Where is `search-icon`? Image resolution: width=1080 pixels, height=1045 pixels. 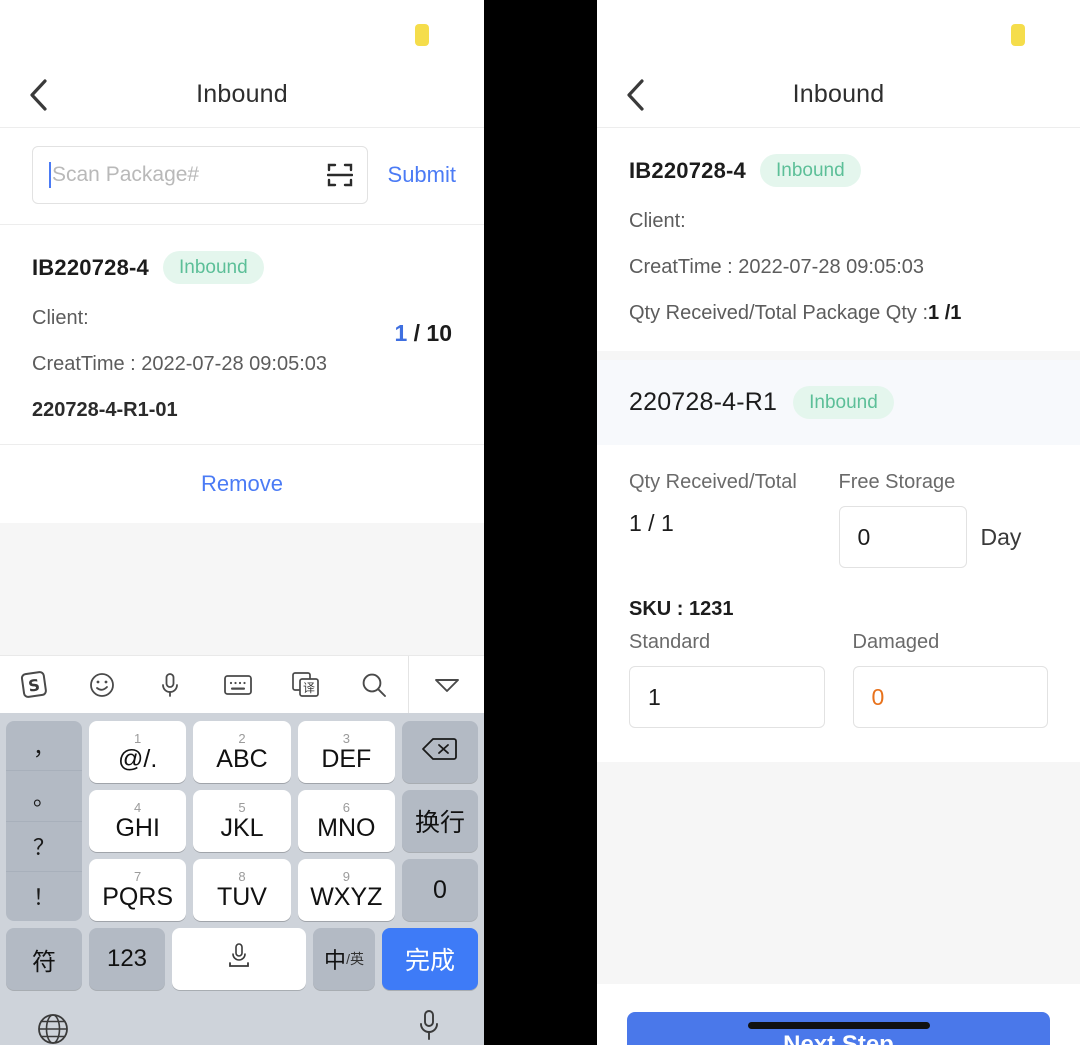 search-icon is located at coordinates (374, 684).